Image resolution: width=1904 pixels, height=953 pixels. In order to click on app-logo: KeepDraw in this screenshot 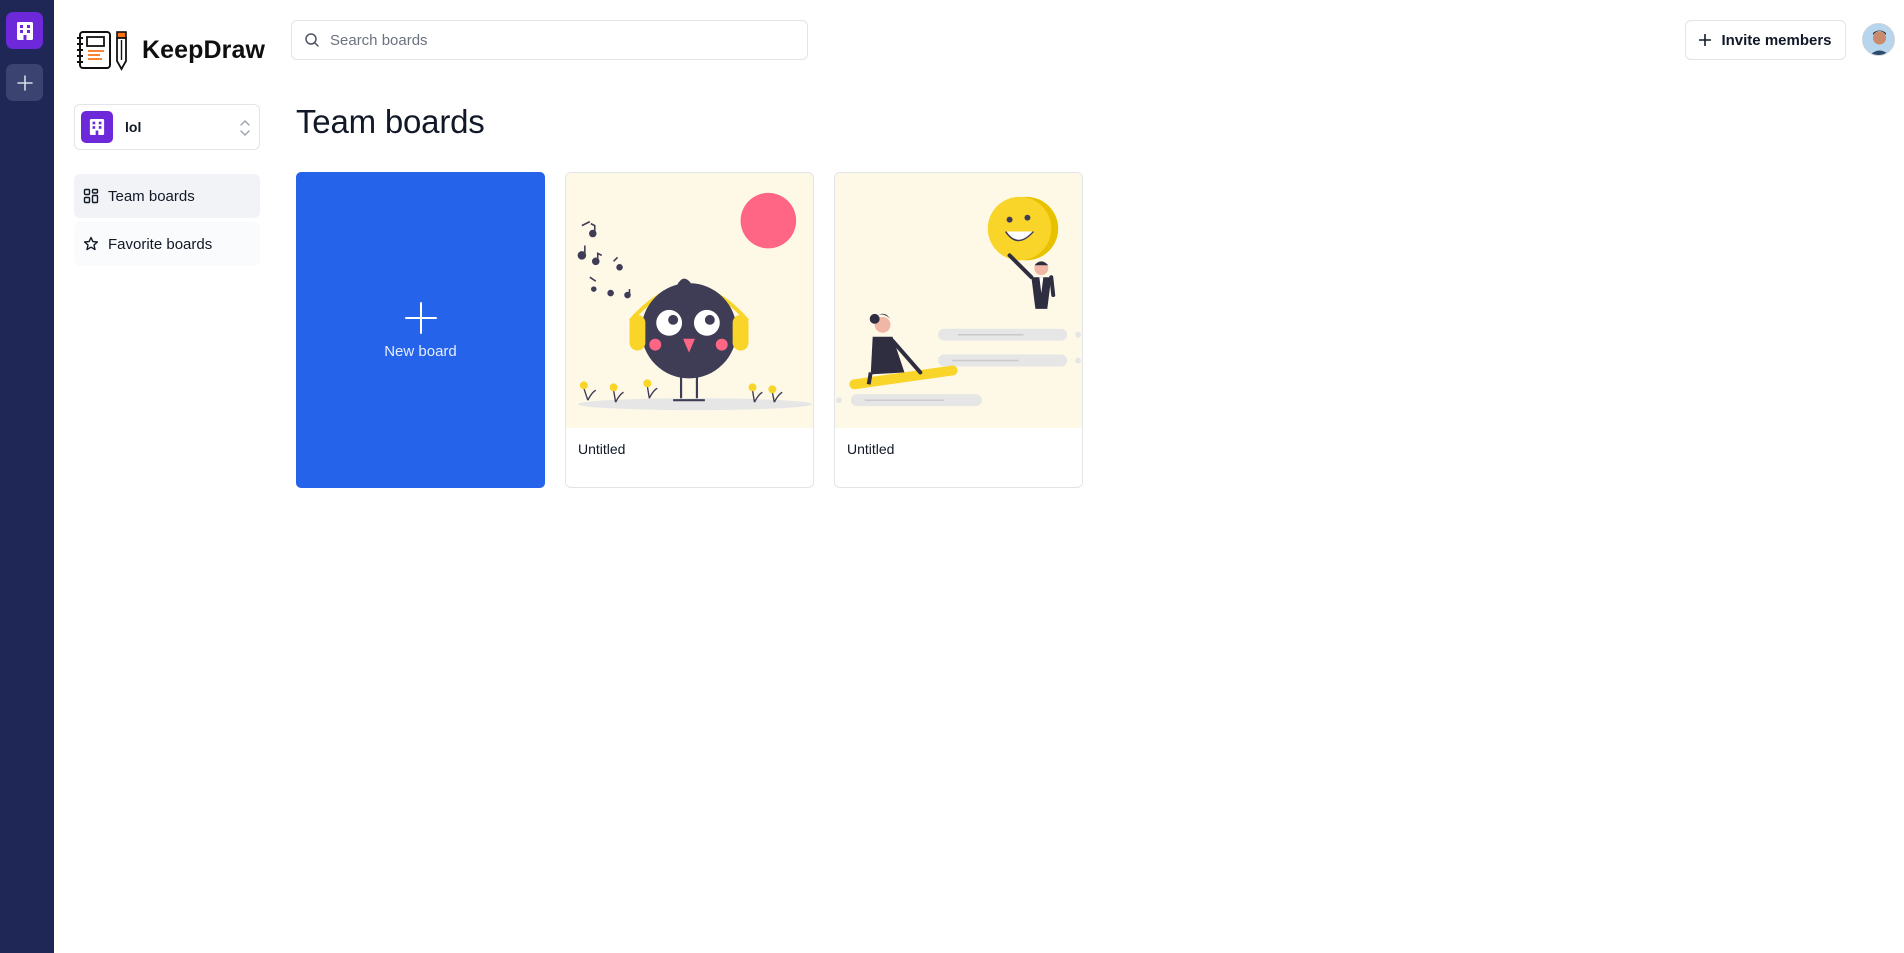, I will do `click(169, 50)`.